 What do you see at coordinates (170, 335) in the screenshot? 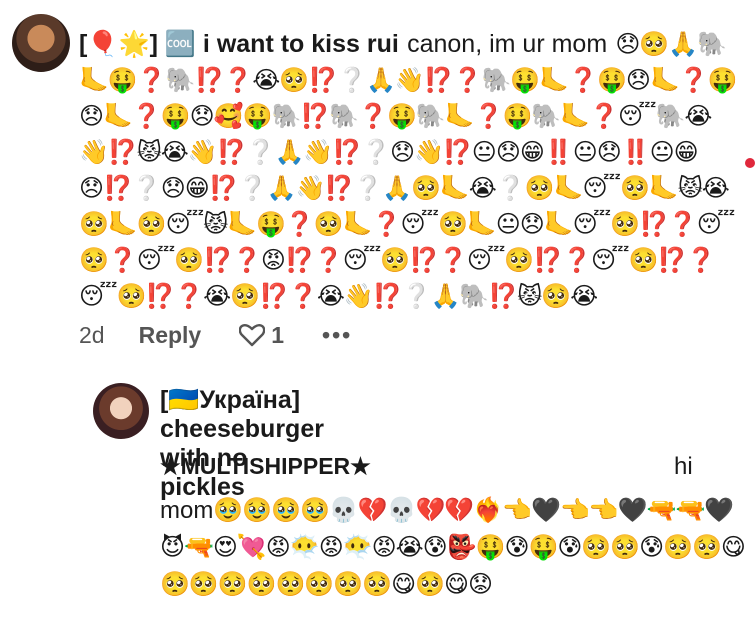
I see `reply-button: Reply` at bounding box center [170, 335].